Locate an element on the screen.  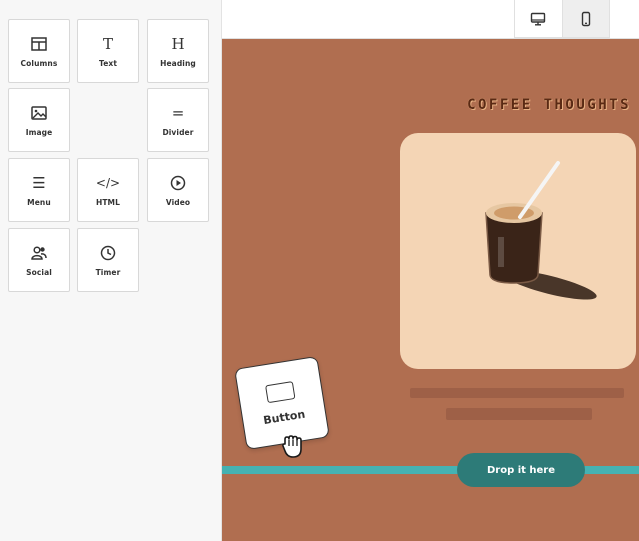
mobile-view-button is located at coordinates (585, 18).